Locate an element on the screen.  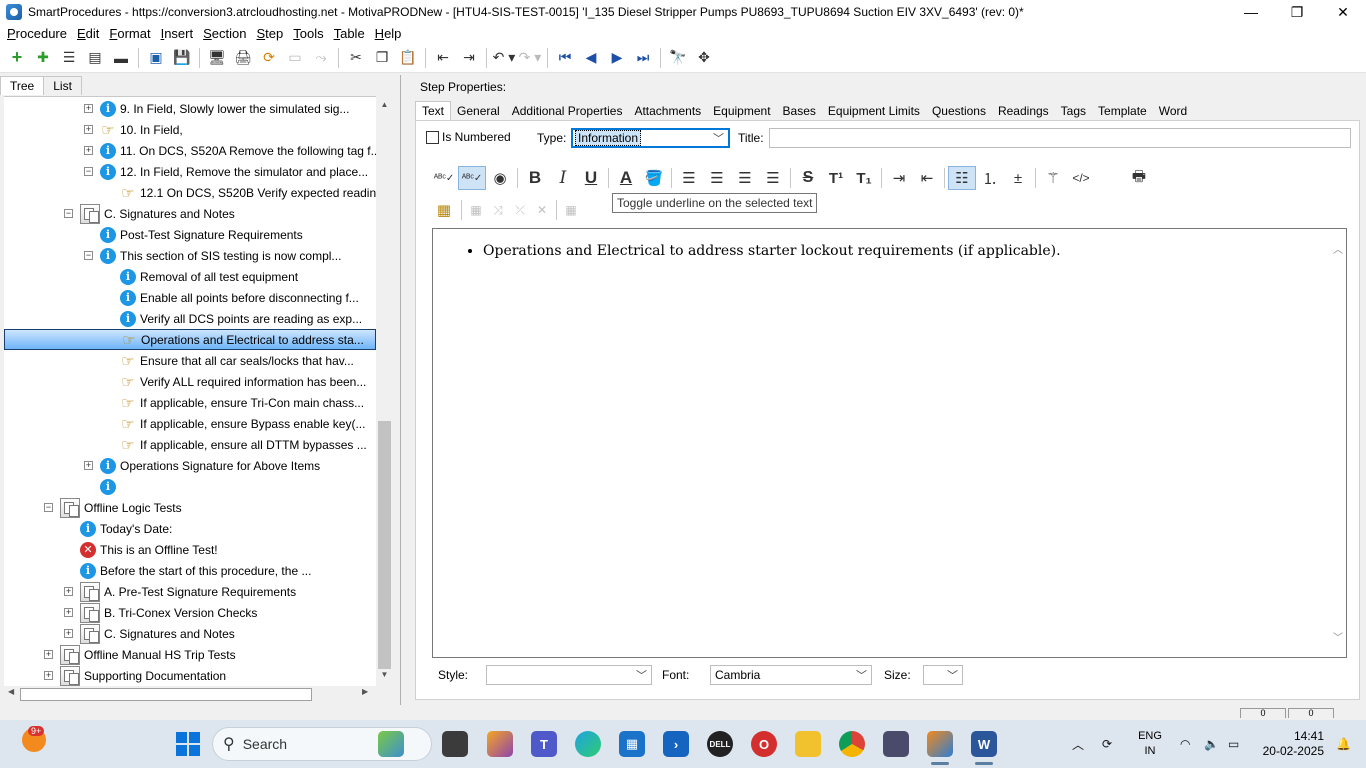
tab-additional-properties: Additional Properties is located at coordinates (567, 111).